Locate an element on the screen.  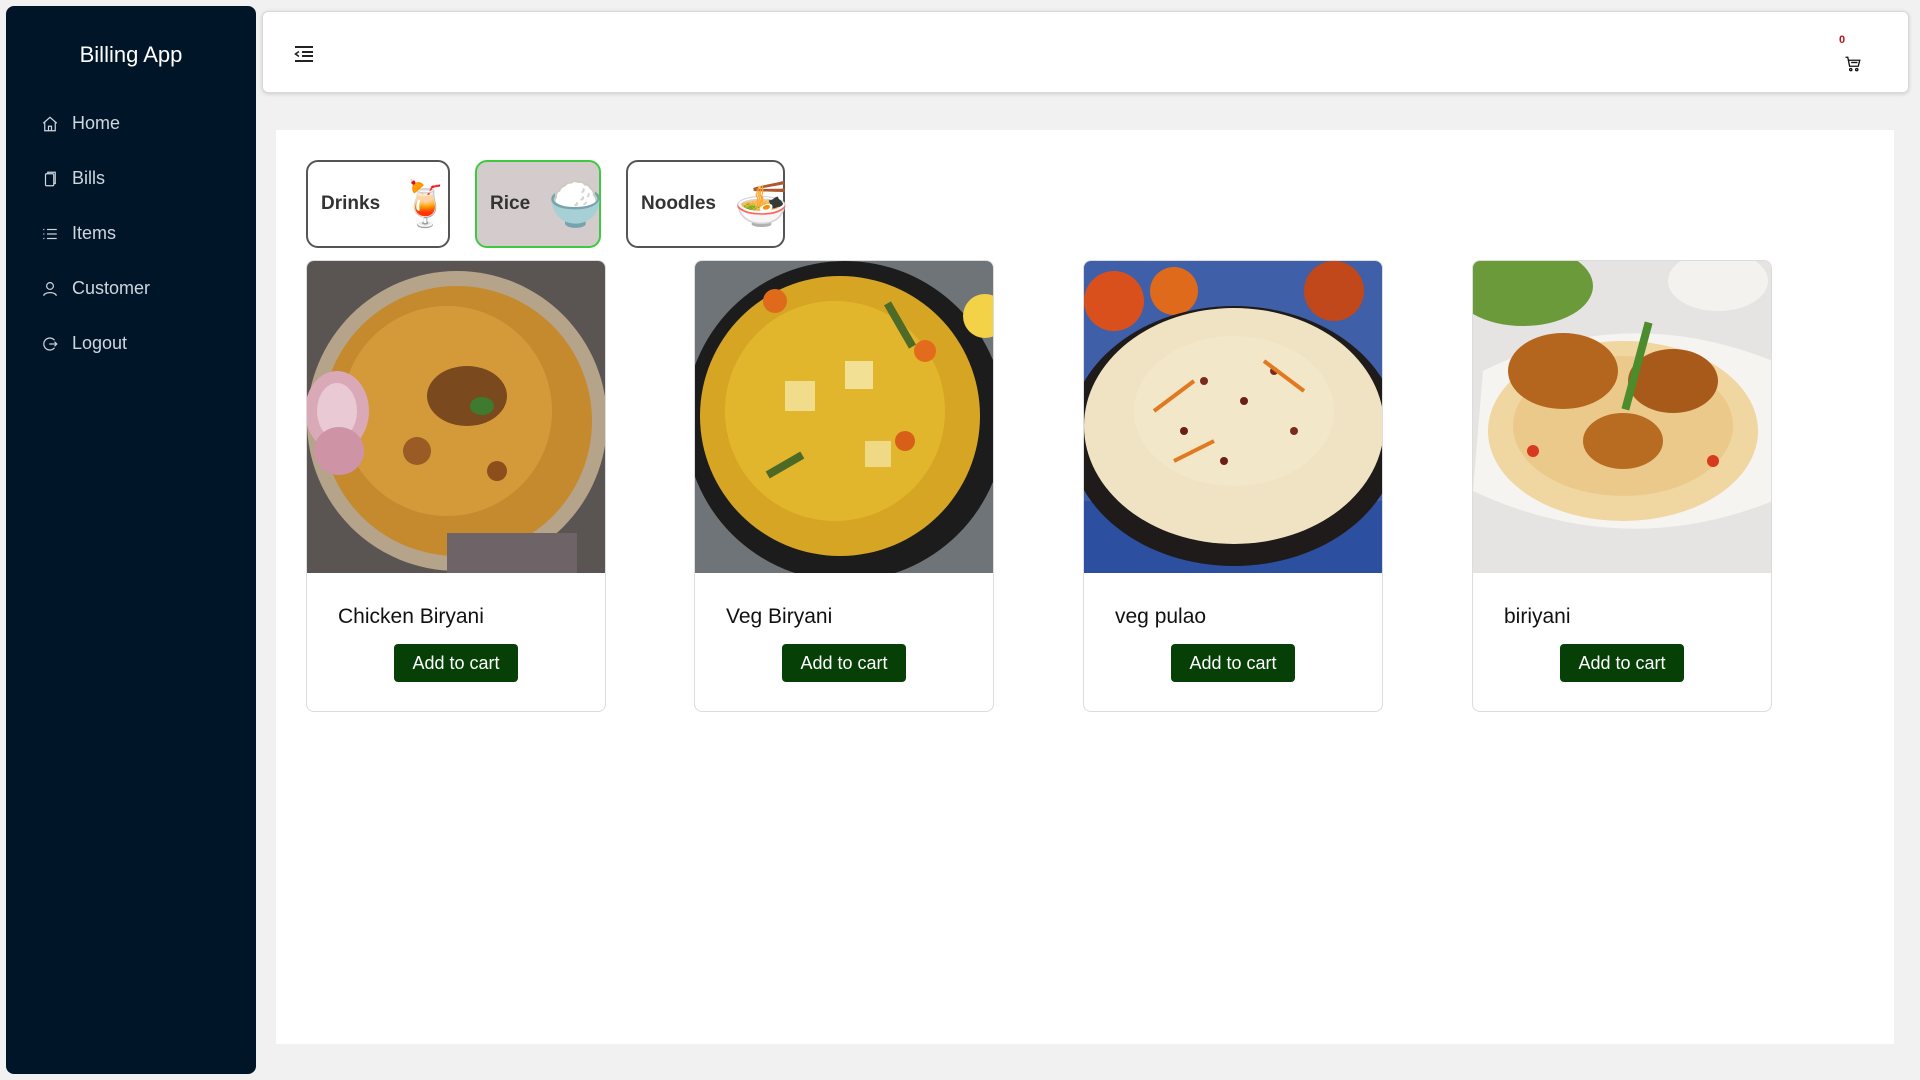
product-card: Chicken Biryani Add to cart is located at coordinates (456, 486).